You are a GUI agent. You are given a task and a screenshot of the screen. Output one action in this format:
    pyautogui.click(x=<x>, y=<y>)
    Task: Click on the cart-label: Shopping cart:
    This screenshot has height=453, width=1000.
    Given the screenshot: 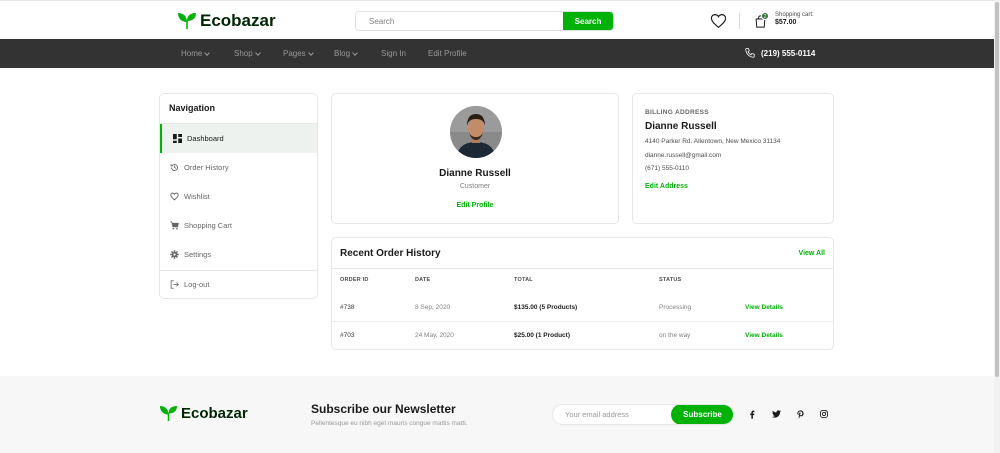 What is the action you would take?
    pyautogui.click(x=794, y=15)
    